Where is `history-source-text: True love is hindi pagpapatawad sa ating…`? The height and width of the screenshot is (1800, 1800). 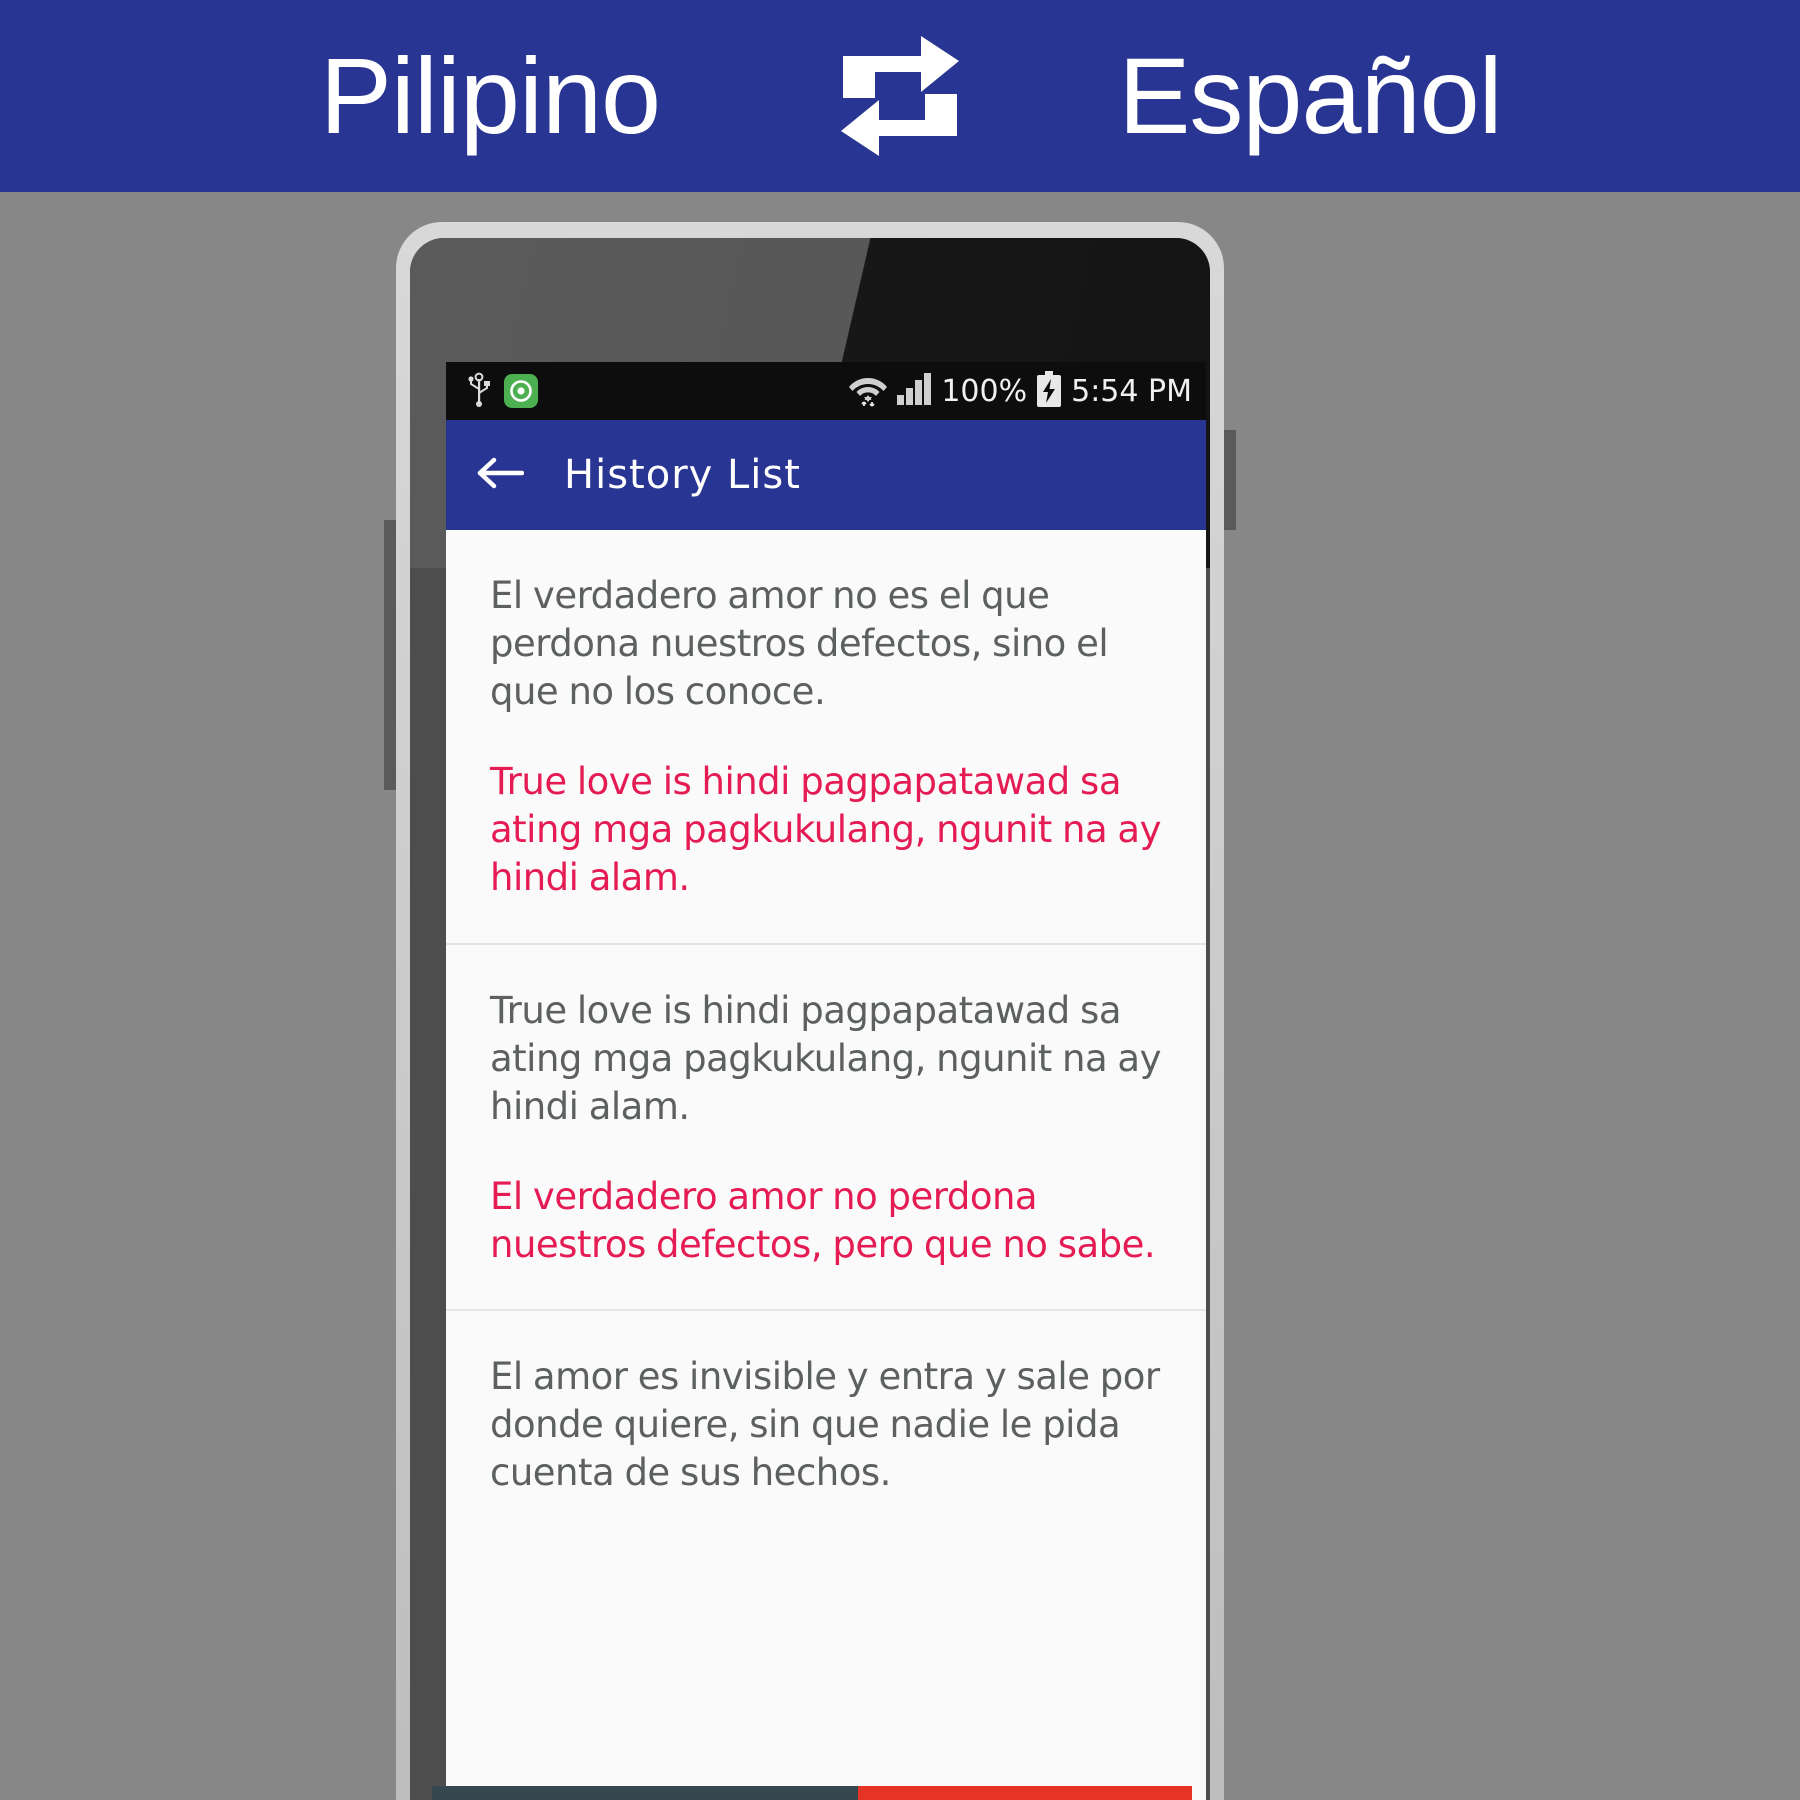 history-source-text: True love is hindi pagpapatawad sa ating… is located at coordinates (826, 1058).